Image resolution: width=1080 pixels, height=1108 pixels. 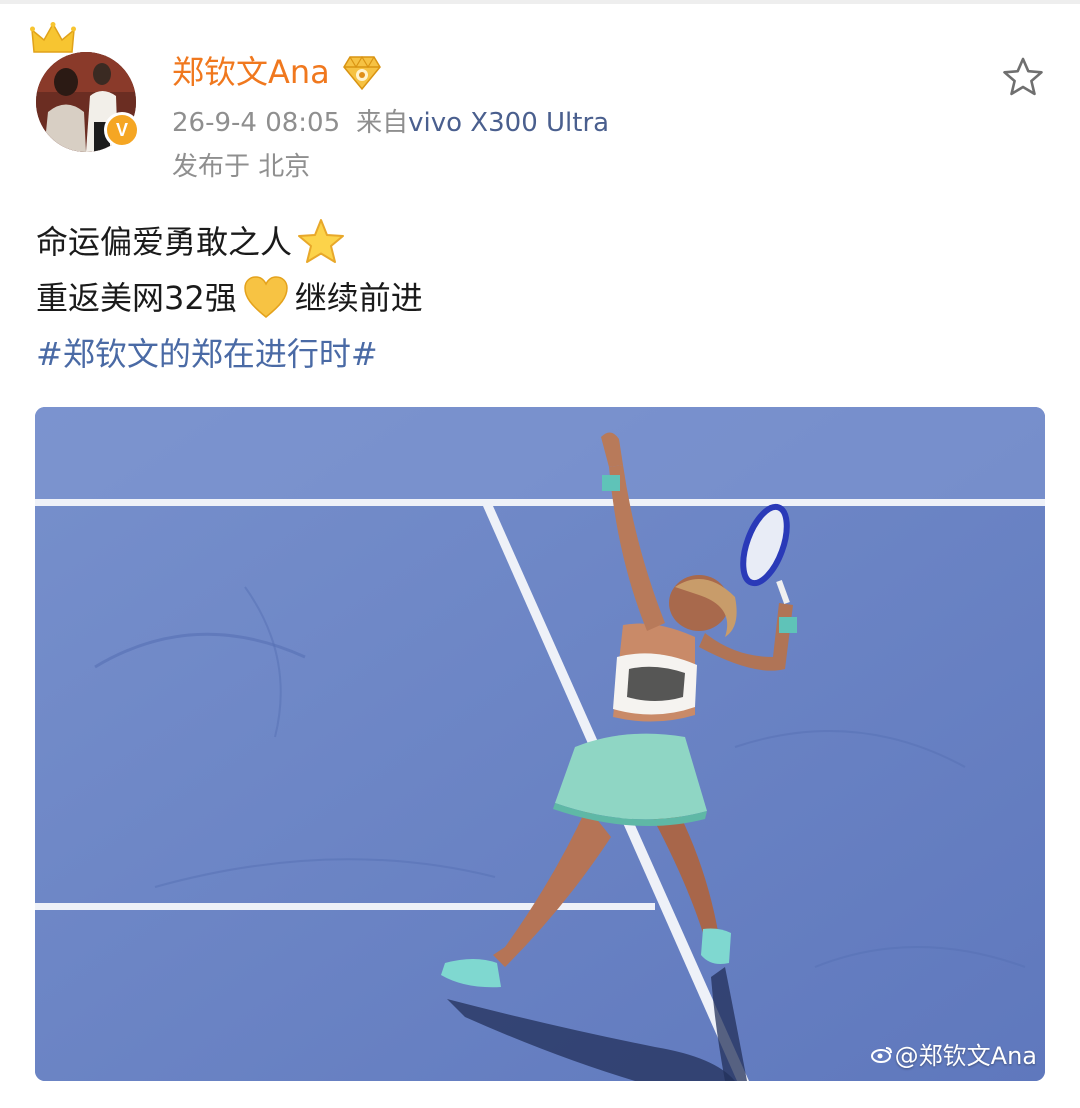 I want to click on post-line-1: 命运偏爱勇敢之人, so click(x=229, y=242).